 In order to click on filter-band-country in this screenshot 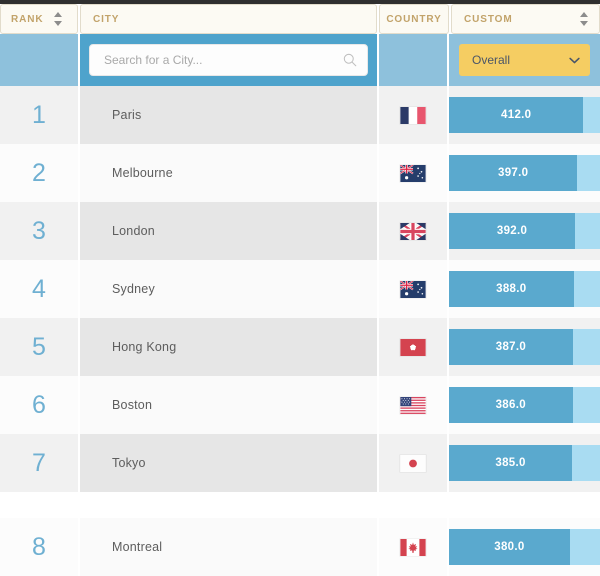, I will do `click(413, 60)`.